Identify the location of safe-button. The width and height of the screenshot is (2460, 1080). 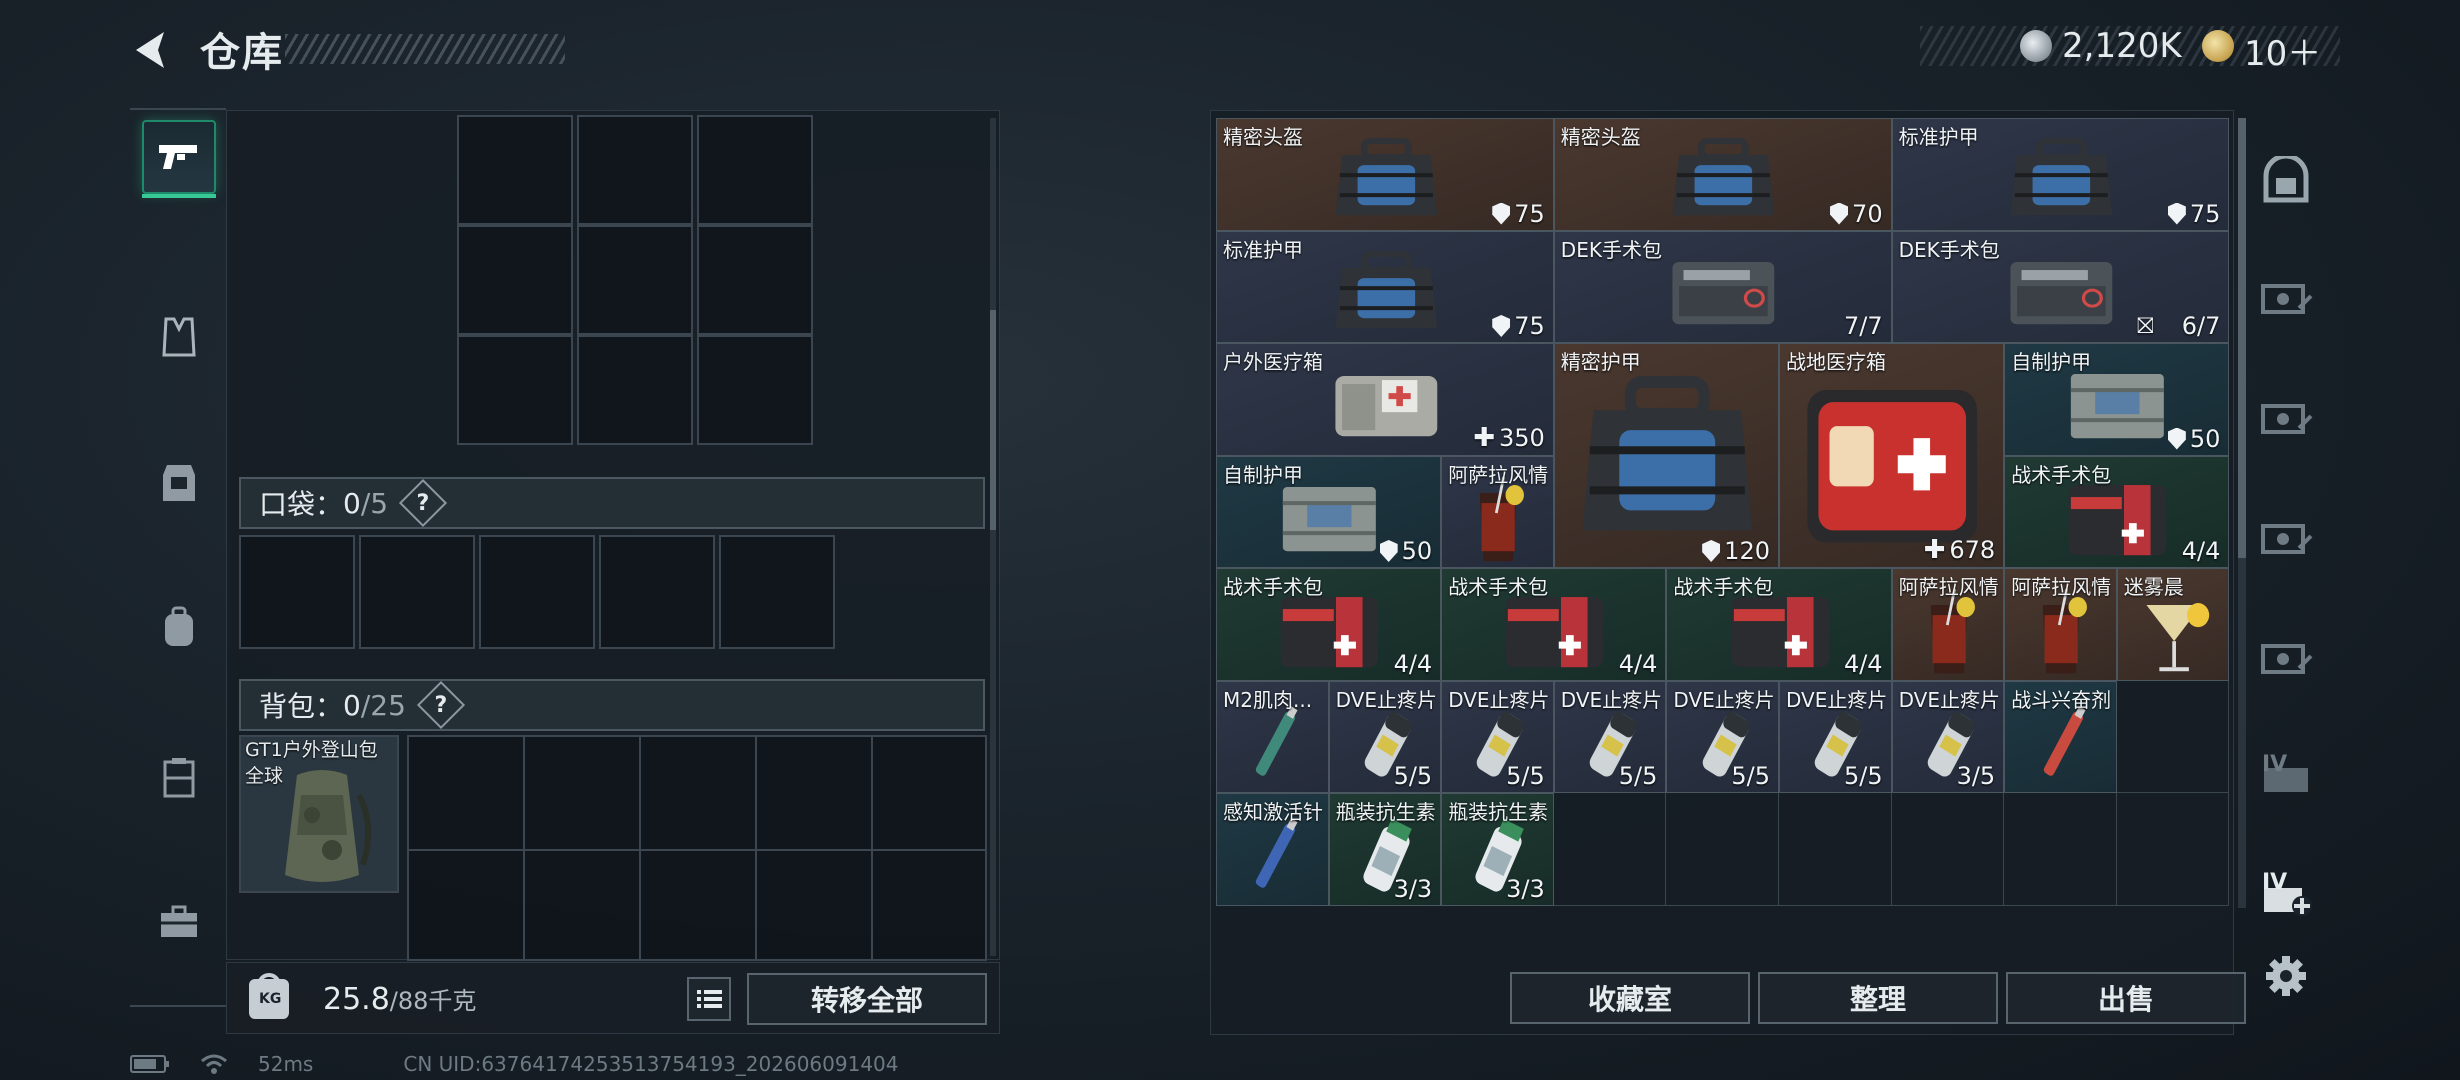
(2286, 180).